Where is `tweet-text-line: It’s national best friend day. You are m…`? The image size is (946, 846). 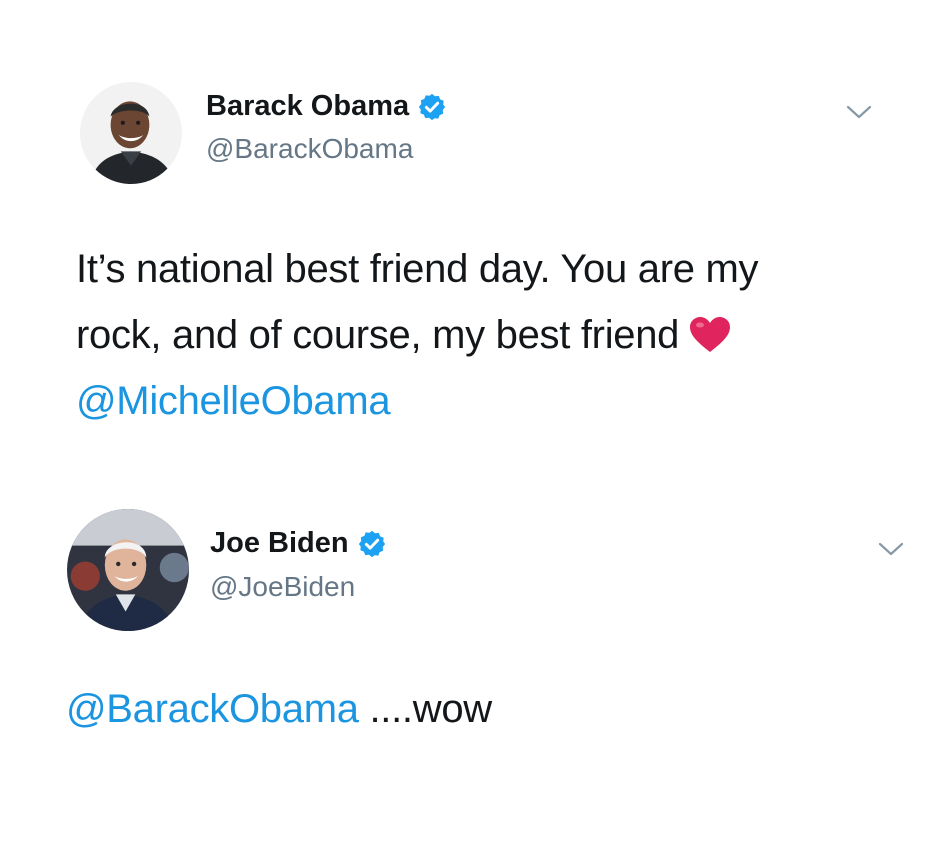 tweet-text-line: It’s national best friend day. You are m… is located at coordinates (417, 269).